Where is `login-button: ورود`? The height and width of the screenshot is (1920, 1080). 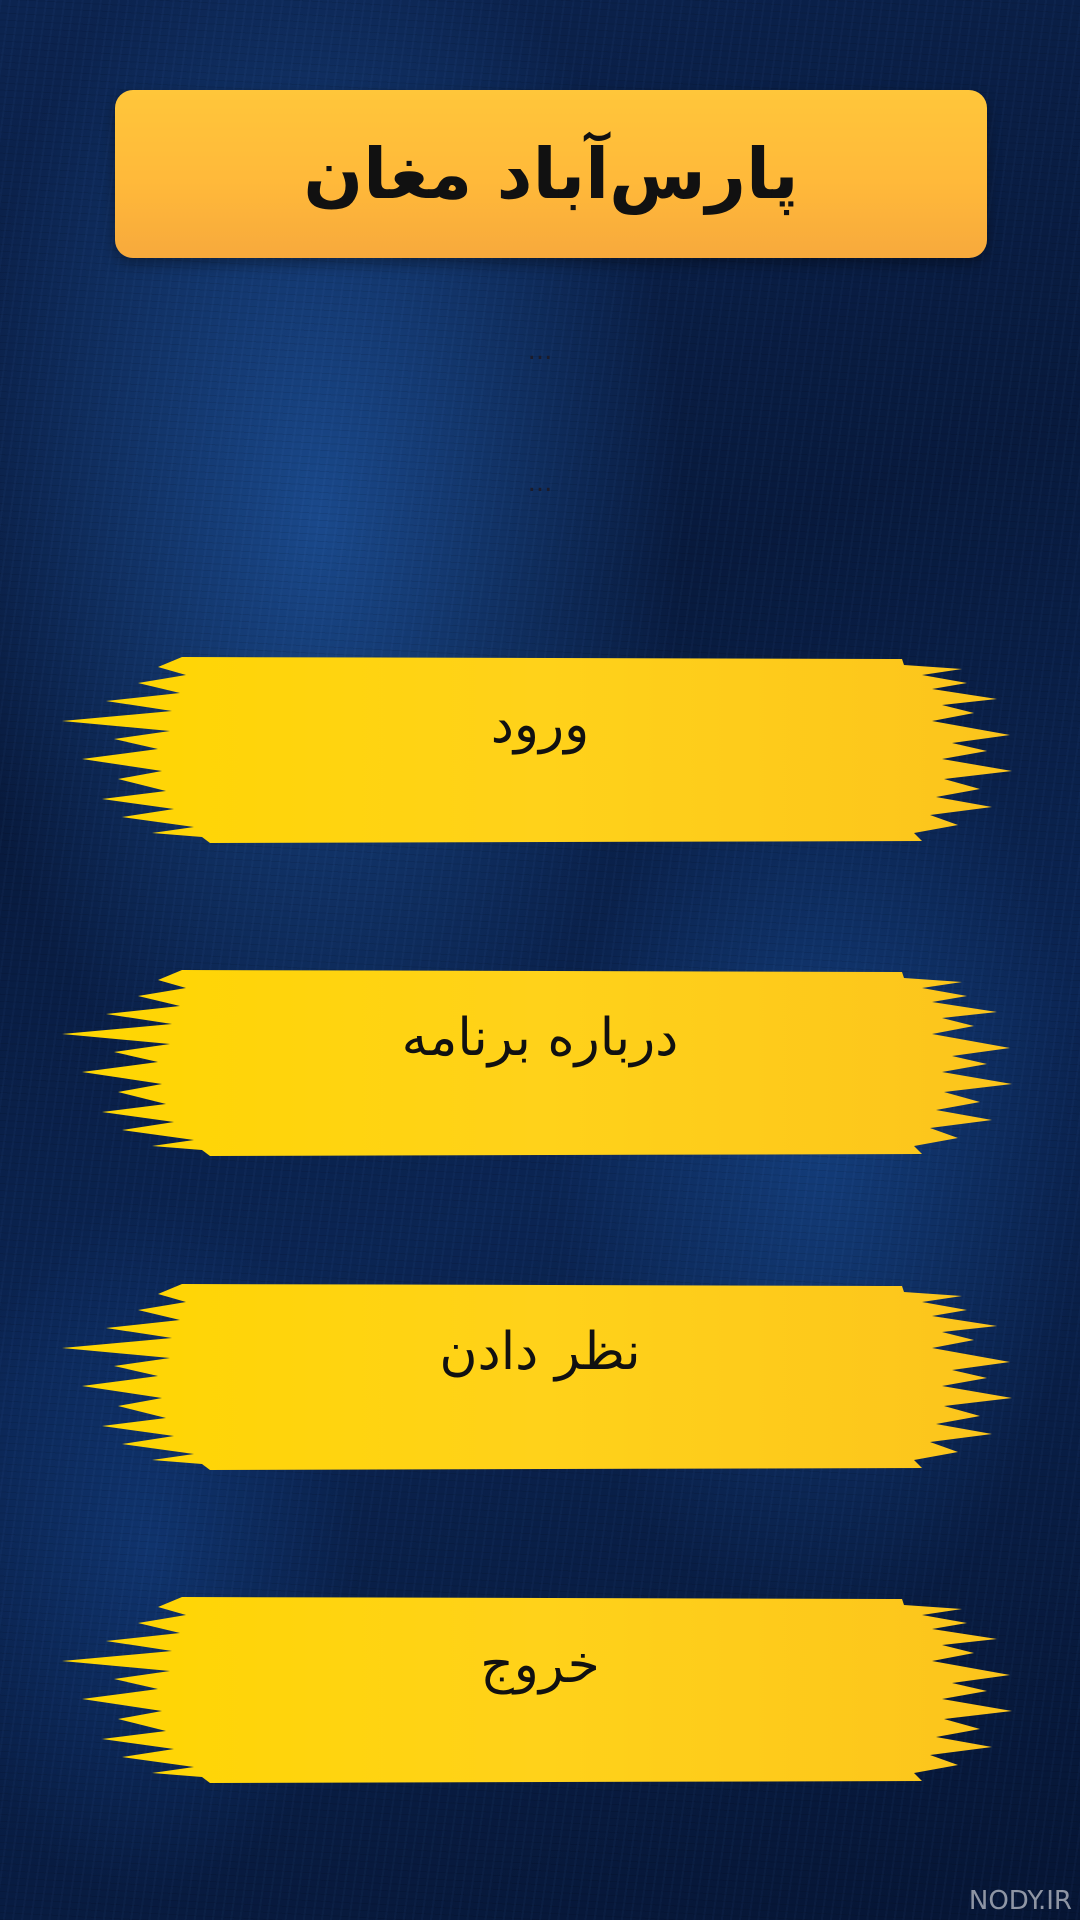
login-button: ورود is located at coordinates (540, 750).